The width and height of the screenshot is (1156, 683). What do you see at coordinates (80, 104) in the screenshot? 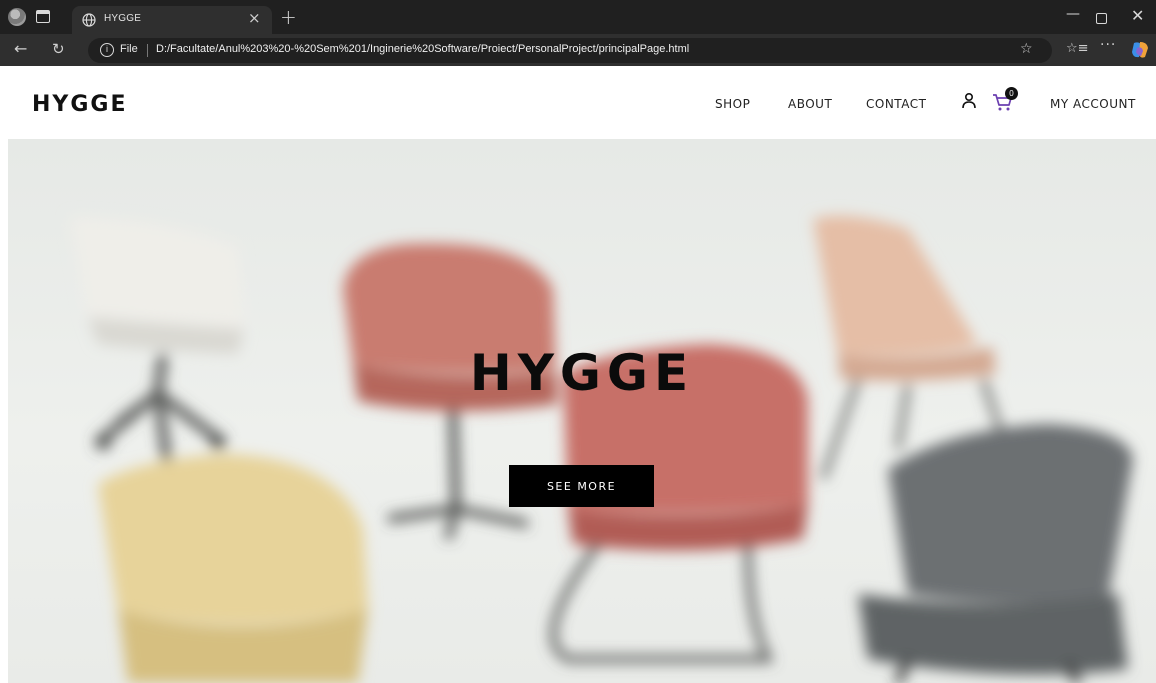
I see `site-logo: HYGGE` at bounding box center [80, 104].